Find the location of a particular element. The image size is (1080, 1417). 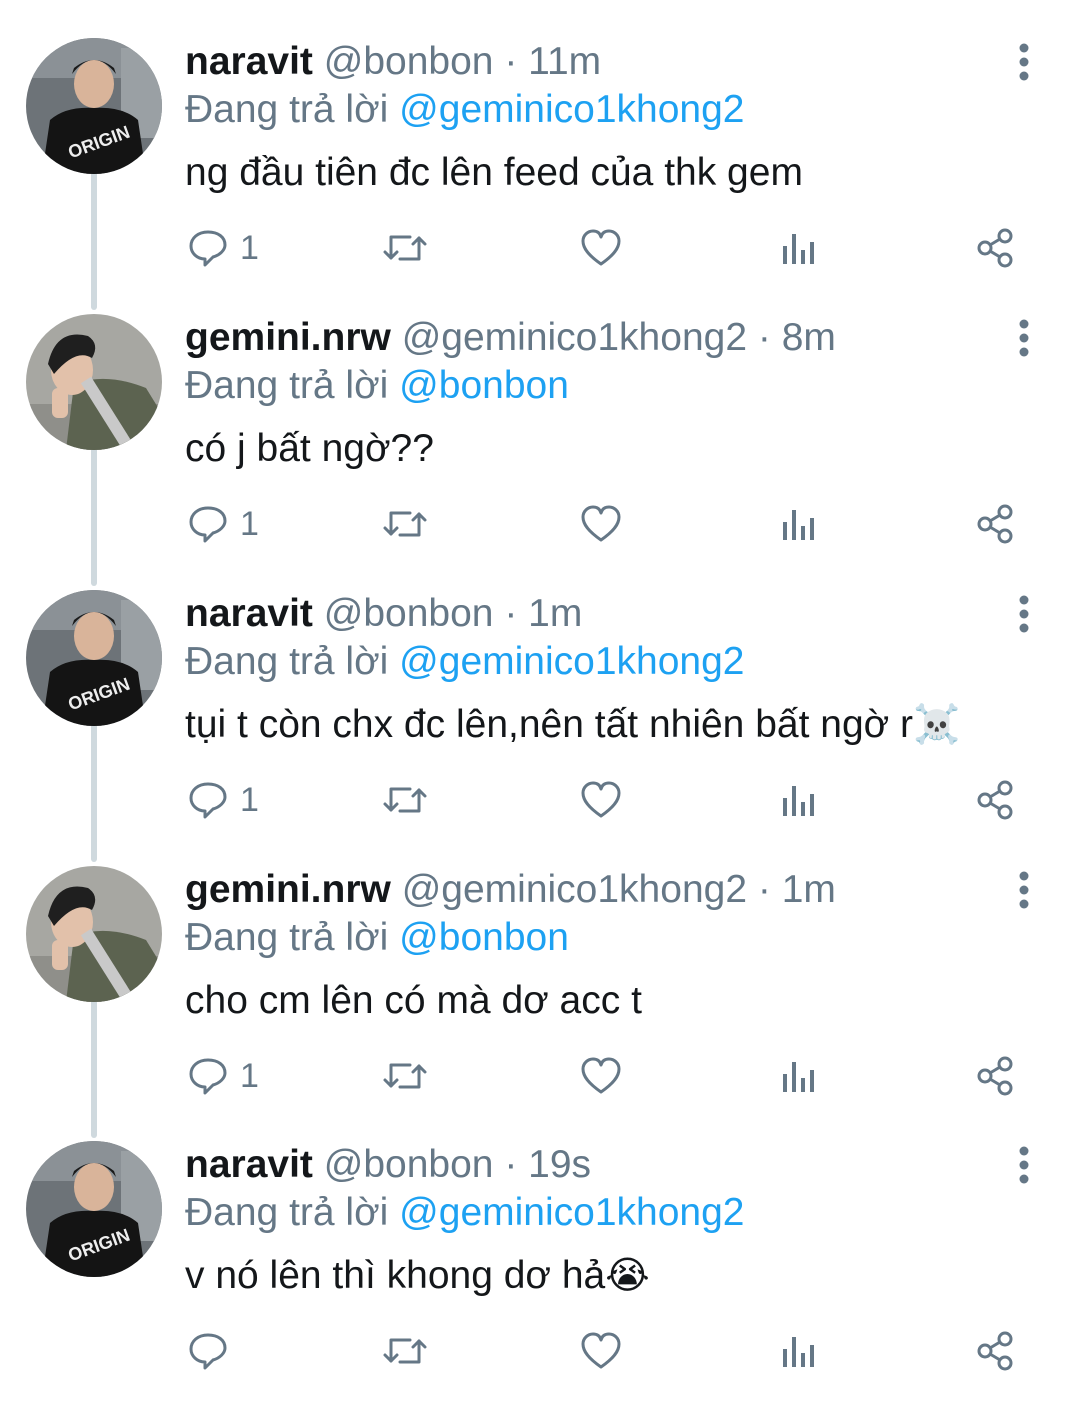

reply-button is located at coordinates (214, 1351).